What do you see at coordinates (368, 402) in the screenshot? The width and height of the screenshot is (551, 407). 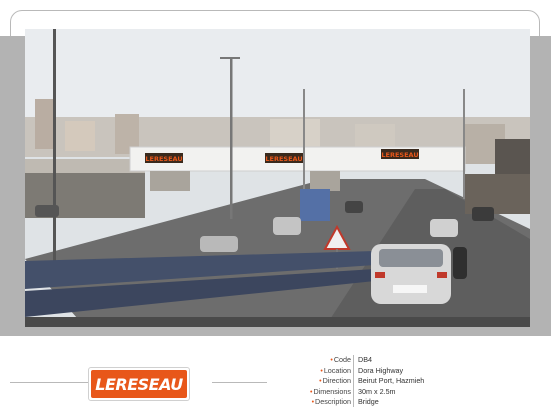 I see `spec-value: Bridge` at bounding box center [368, 402].